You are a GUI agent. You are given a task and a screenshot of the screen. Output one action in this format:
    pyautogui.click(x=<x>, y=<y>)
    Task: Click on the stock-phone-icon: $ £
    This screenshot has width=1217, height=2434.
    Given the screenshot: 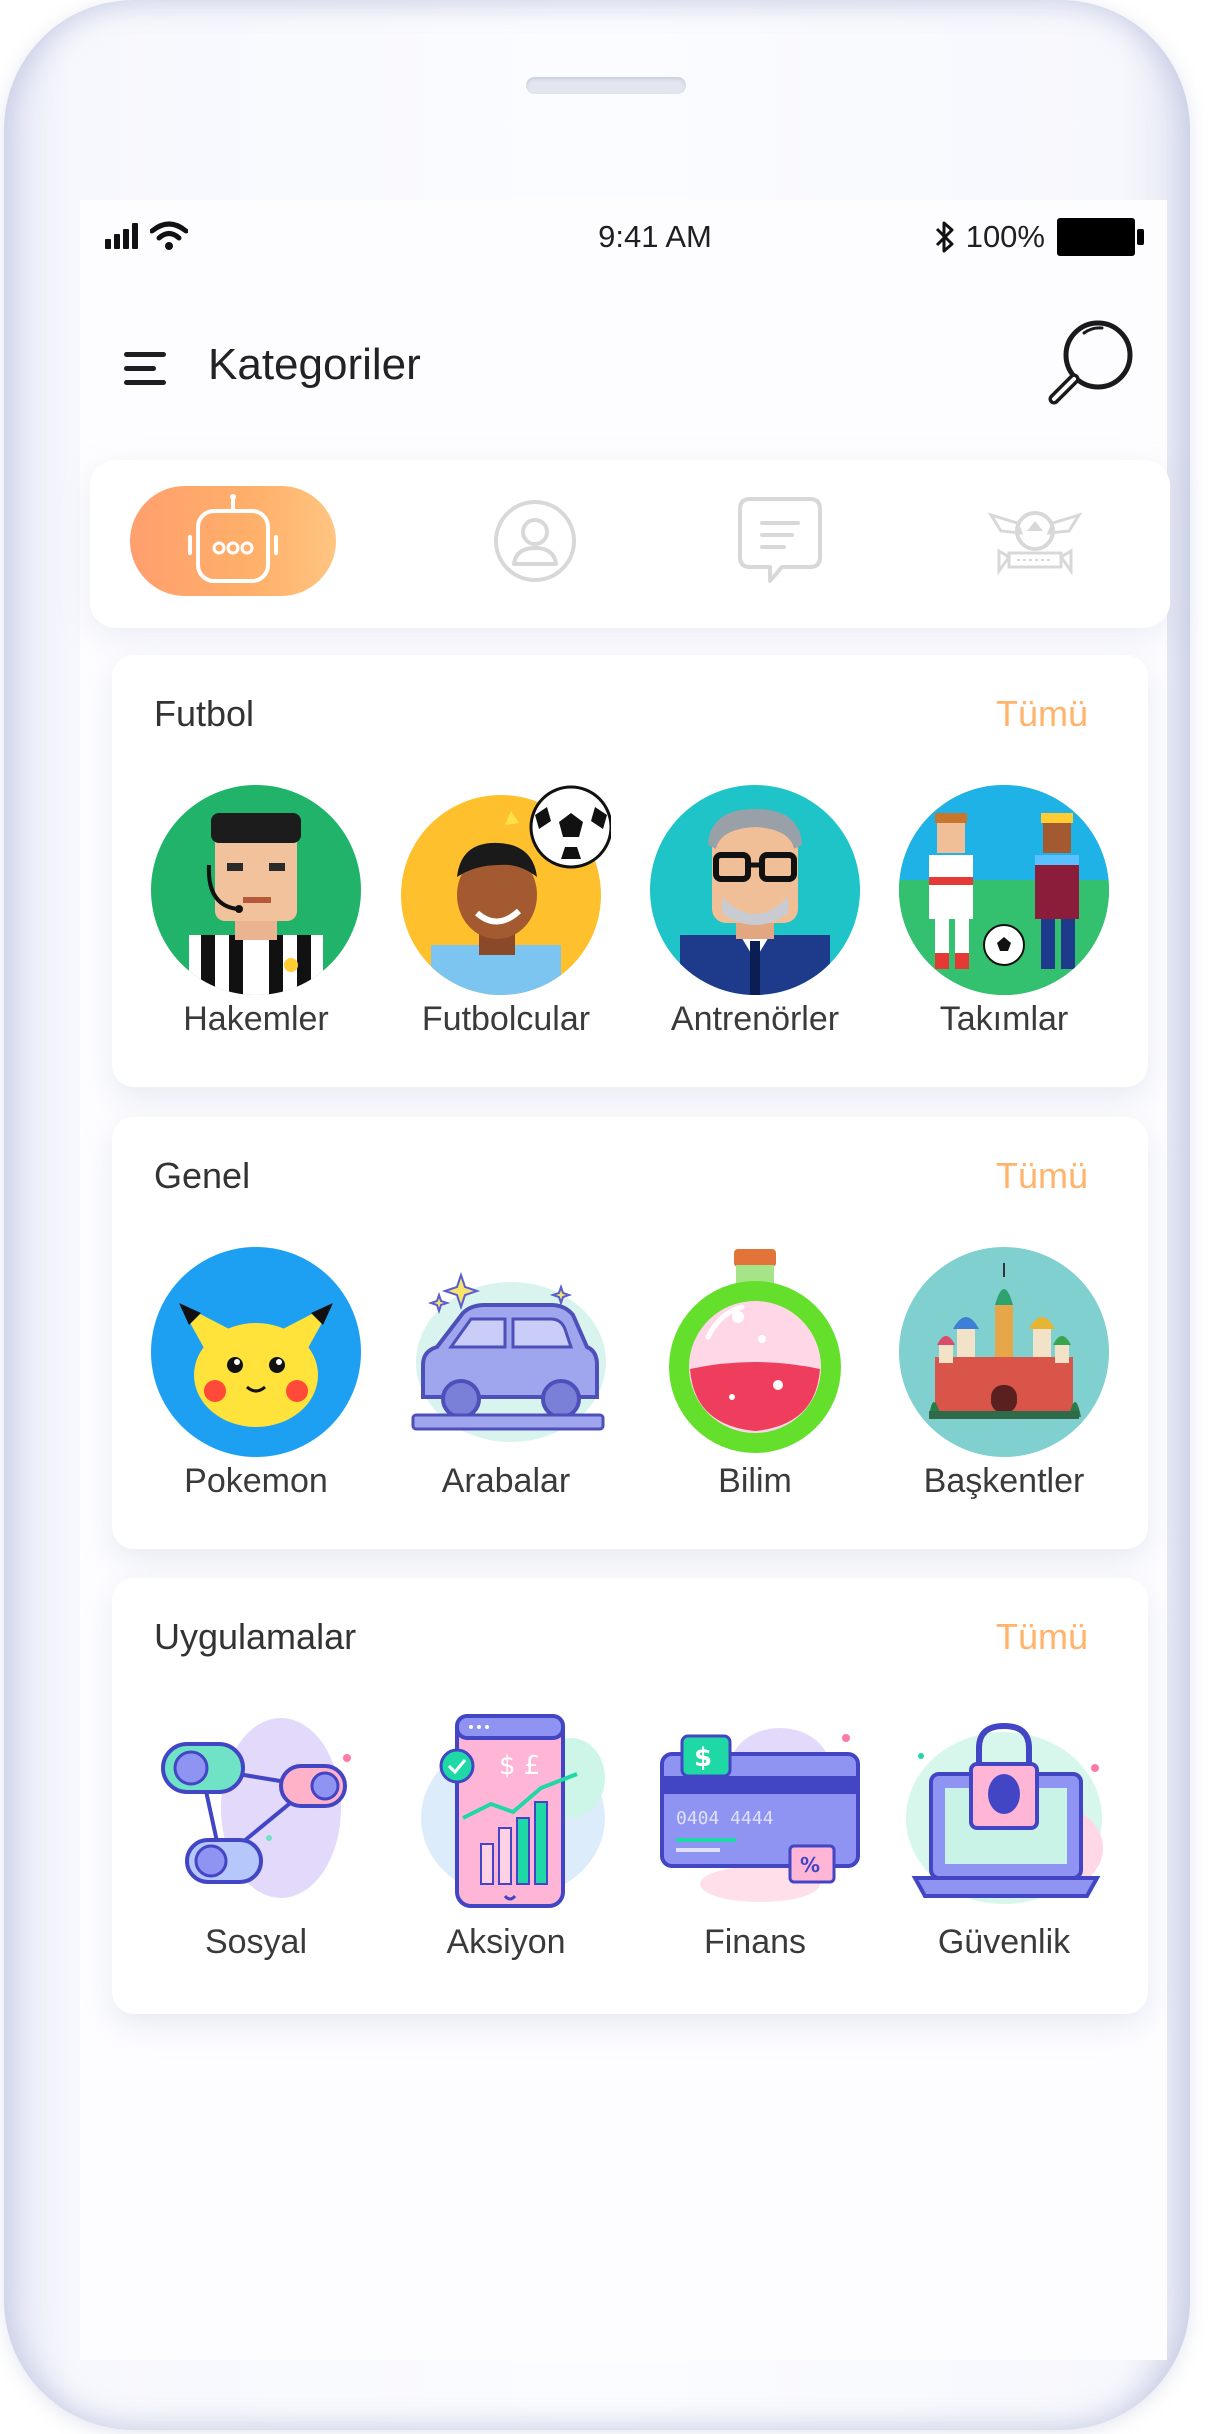 What is the action you would take?
    pyautogui.click(x=513, y=1811)
    